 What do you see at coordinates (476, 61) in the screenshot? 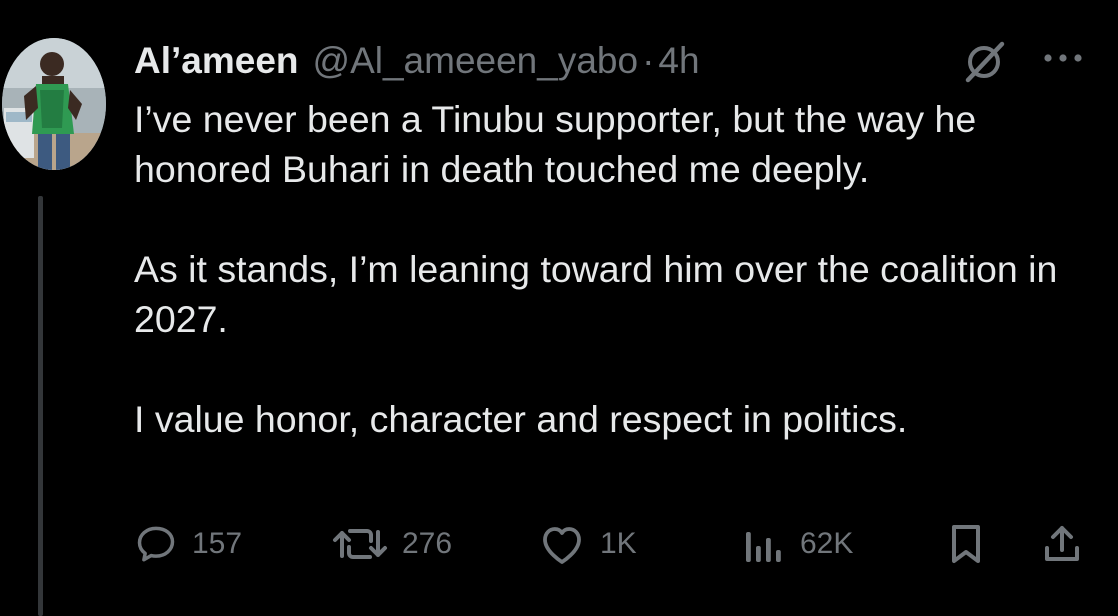
I see `author-handle: @Al_ameeen_yabo` at bounding box center [476, 61].